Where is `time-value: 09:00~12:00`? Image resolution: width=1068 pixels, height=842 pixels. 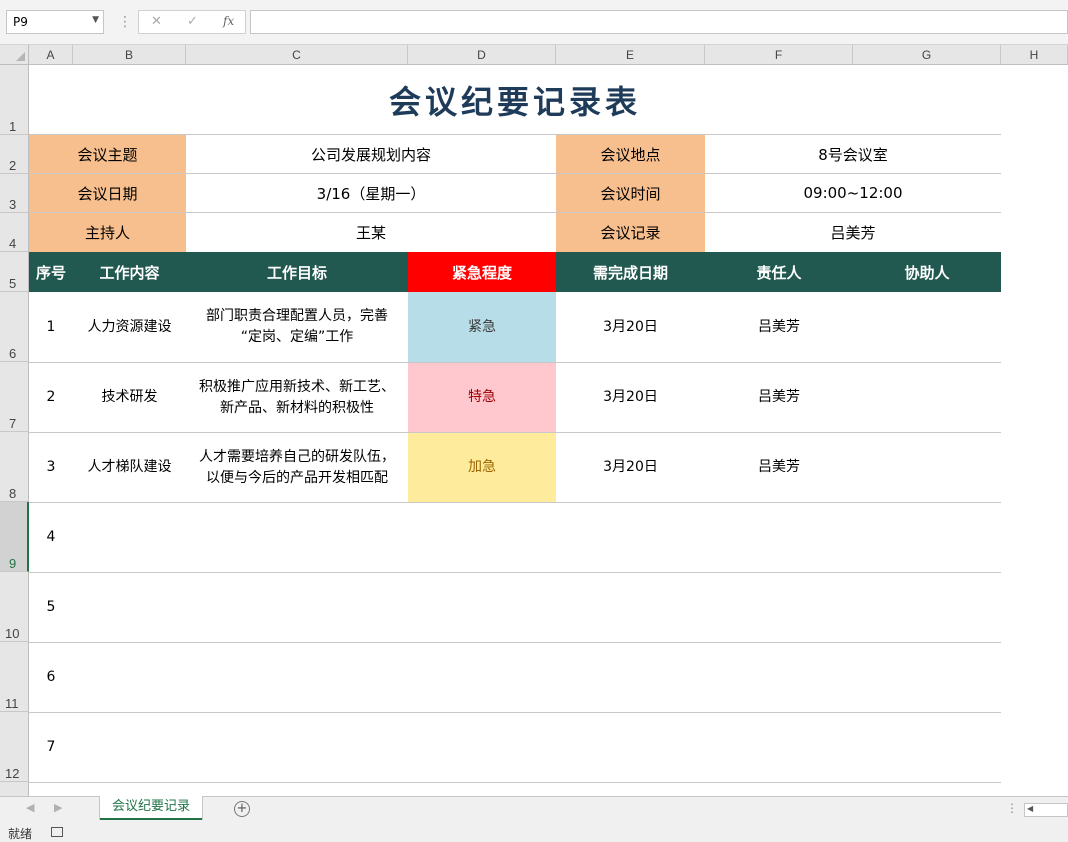 time-value: 09:00~12:00 is located at coordinates (853, 193).